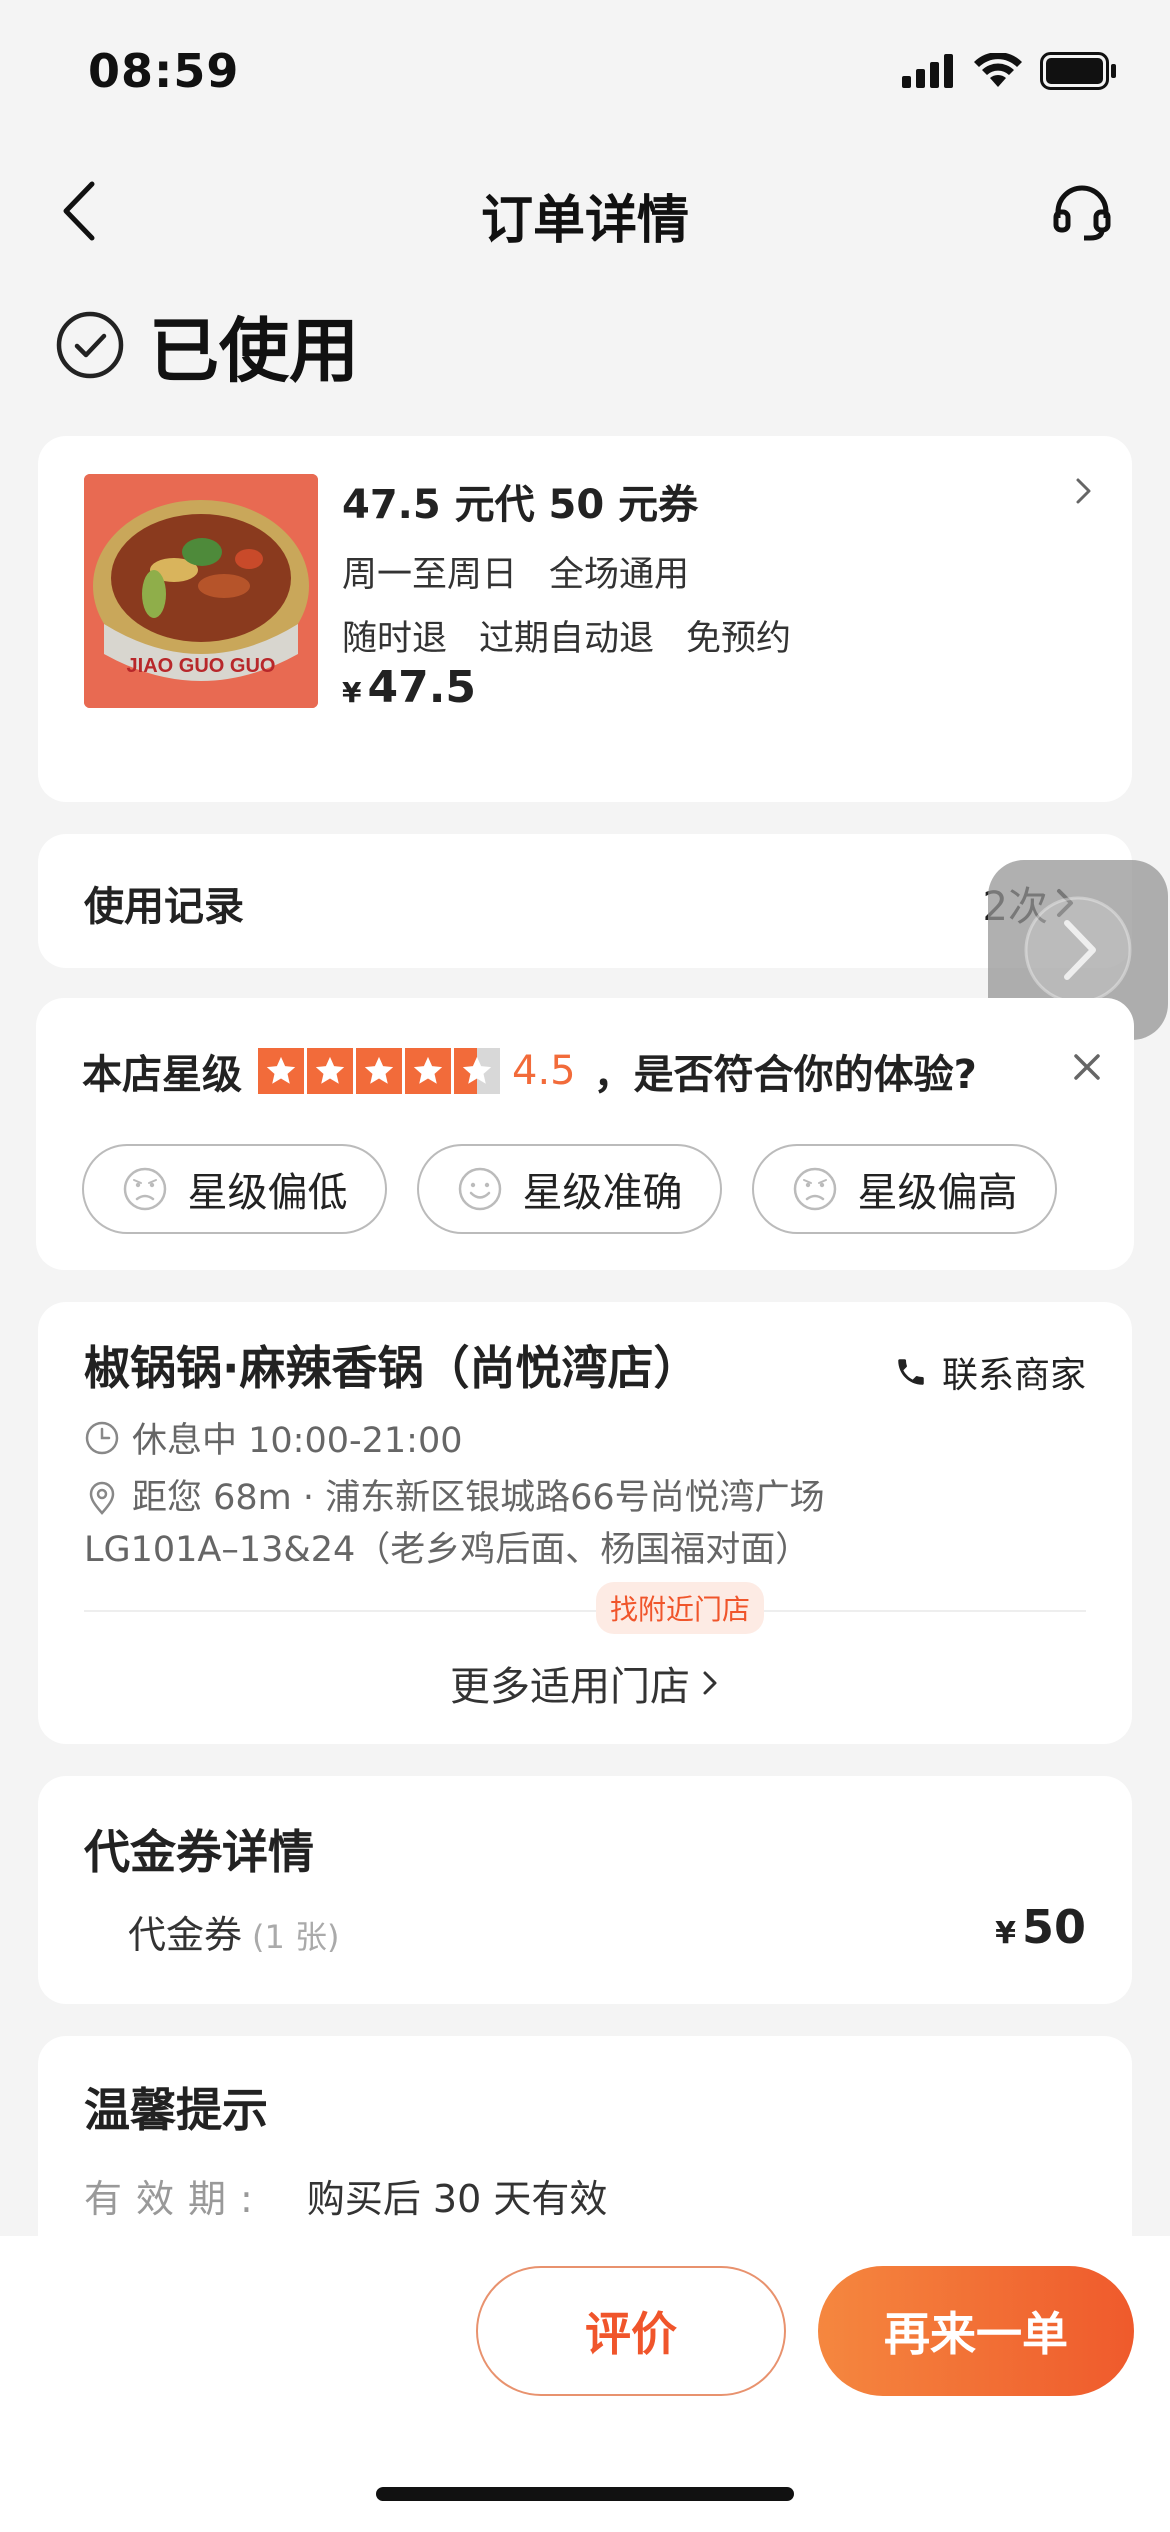 This screenshot has height=2532, width=1170. I want to click on check-circle-icon, so click(90, 345).